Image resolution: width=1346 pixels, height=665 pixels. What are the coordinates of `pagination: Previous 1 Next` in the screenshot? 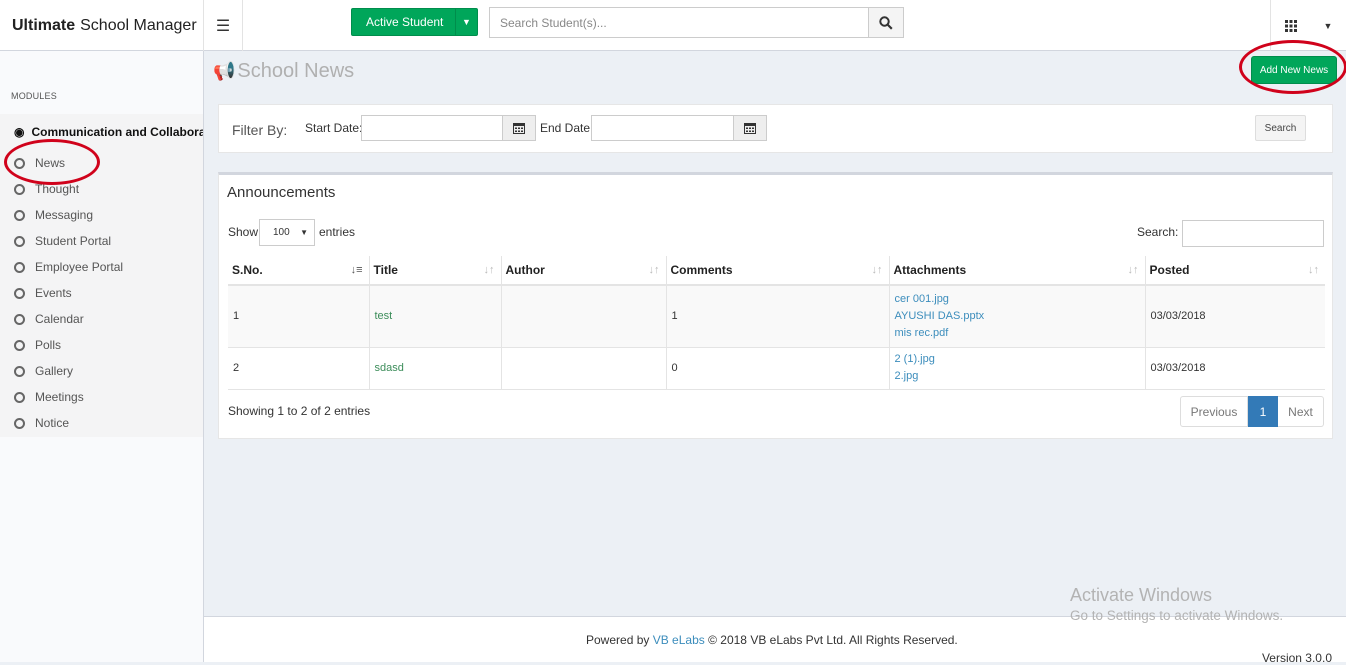 It's located at (1252, 411).